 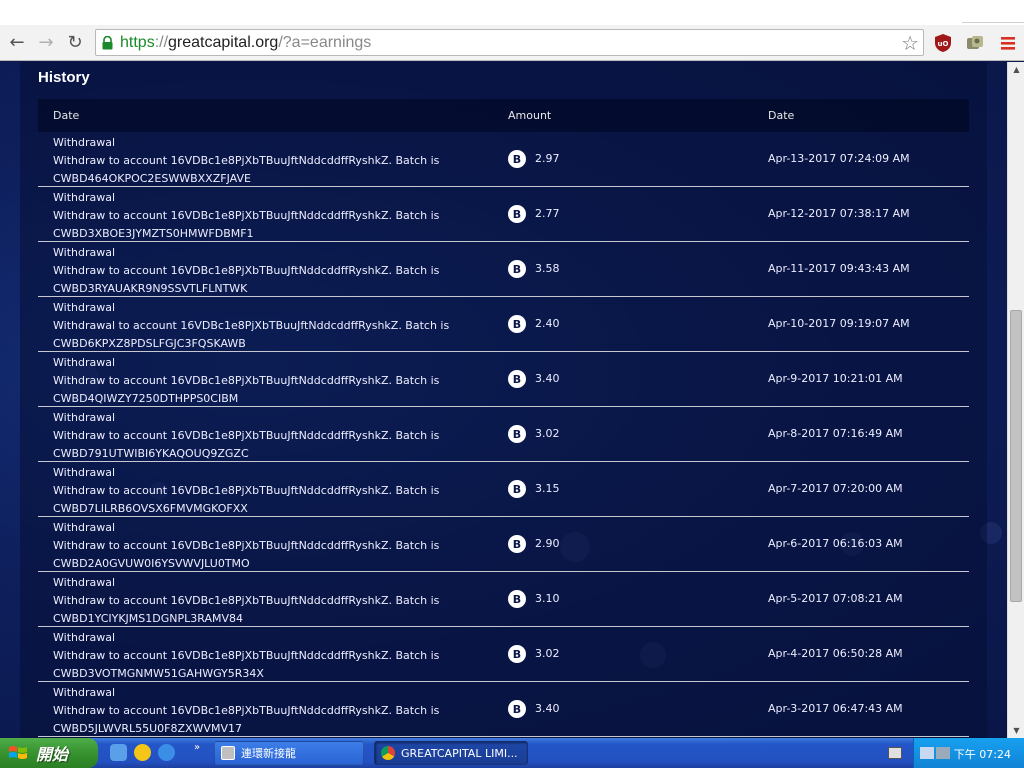 I want to click on url-text: https://greatcapital.org/?a=earnings, so click(x=245, y=43).